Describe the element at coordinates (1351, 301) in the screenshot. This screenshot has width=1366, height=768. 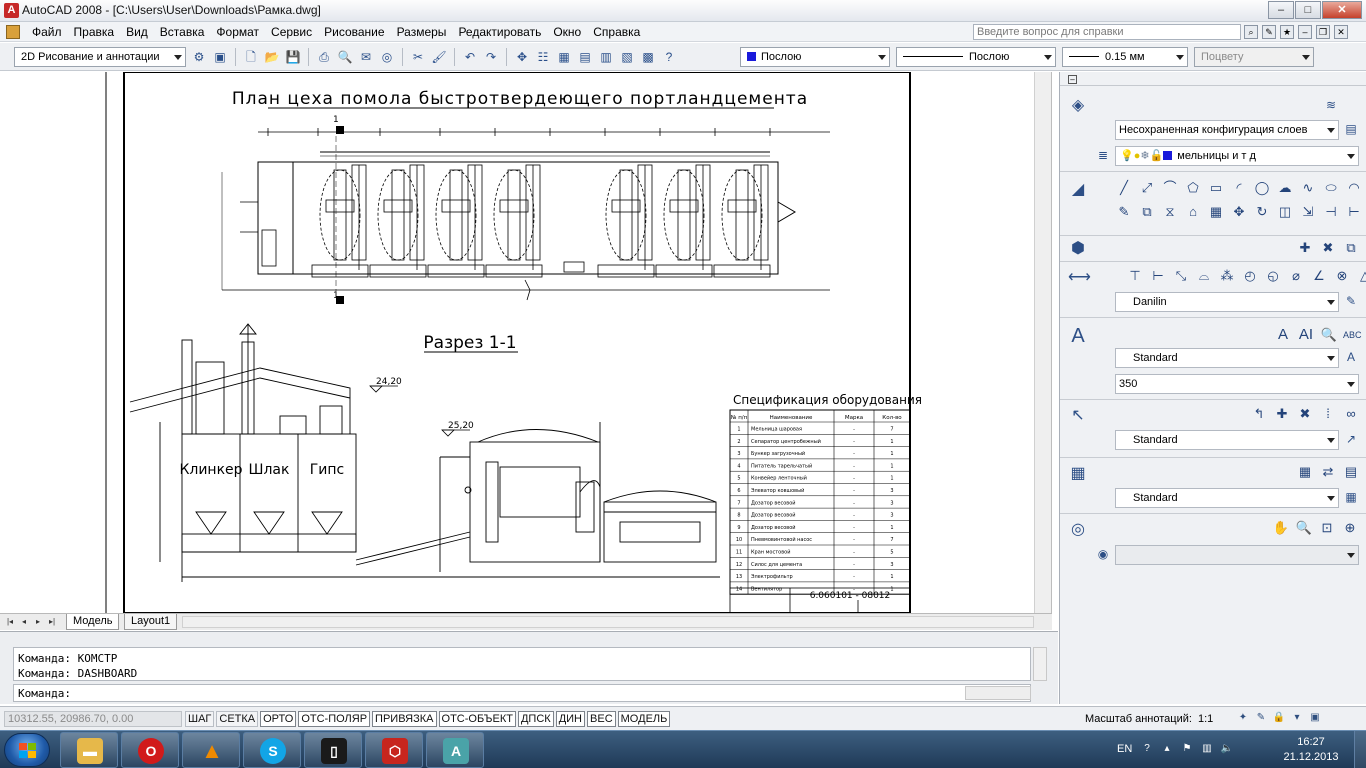
I see `dimension-style-manager-icon: ✎` at that location.